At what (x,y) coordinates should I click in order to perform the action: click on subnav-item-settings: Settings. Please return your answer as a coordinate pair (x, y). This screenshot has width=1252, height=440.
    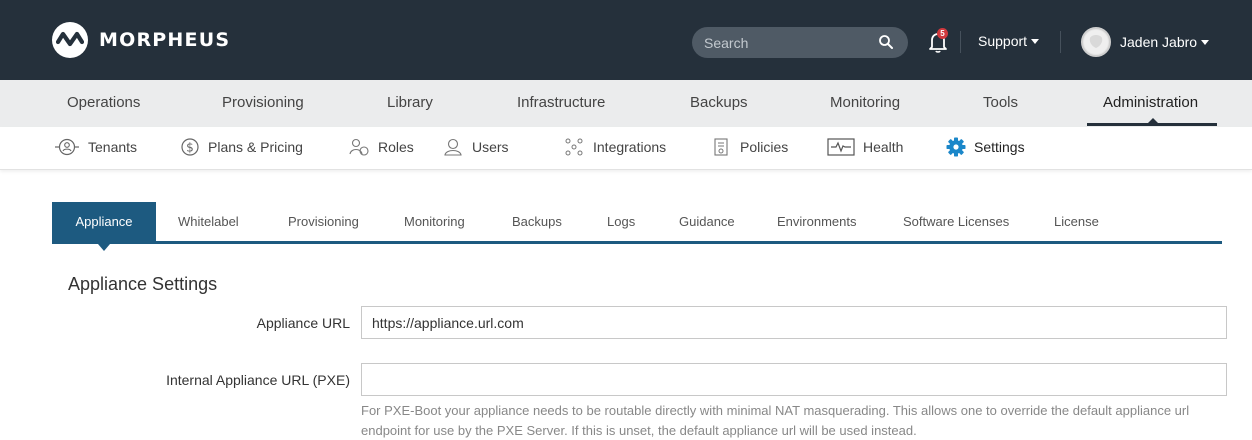
    Looking at the image, I should click on (985, 147).